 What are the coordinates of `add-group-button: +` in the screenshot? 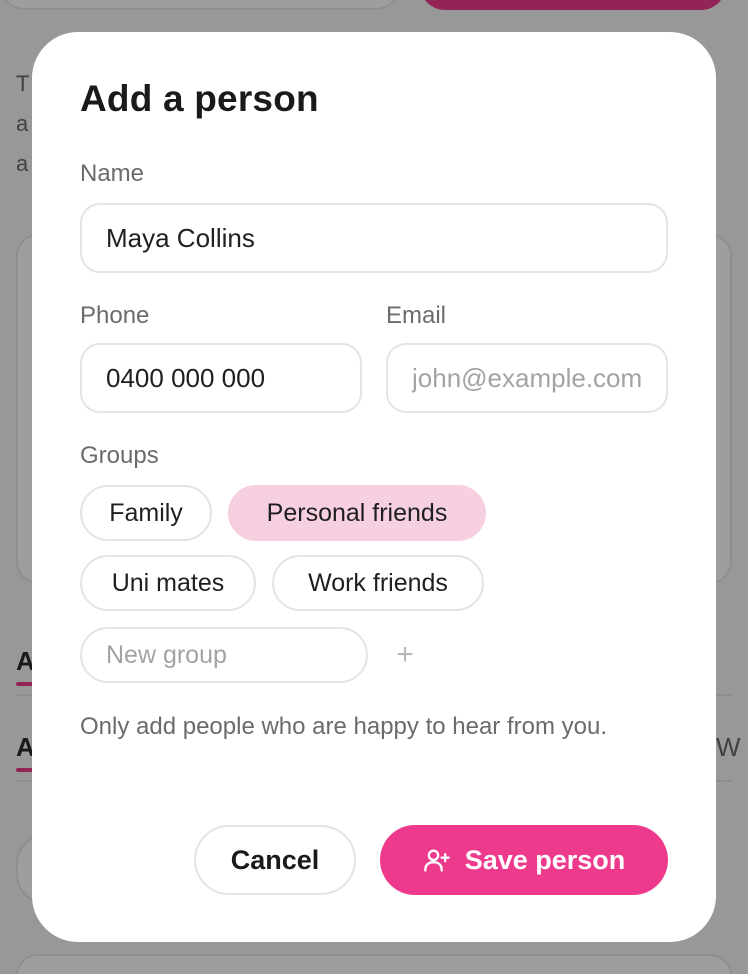 It's located at (405, 655).